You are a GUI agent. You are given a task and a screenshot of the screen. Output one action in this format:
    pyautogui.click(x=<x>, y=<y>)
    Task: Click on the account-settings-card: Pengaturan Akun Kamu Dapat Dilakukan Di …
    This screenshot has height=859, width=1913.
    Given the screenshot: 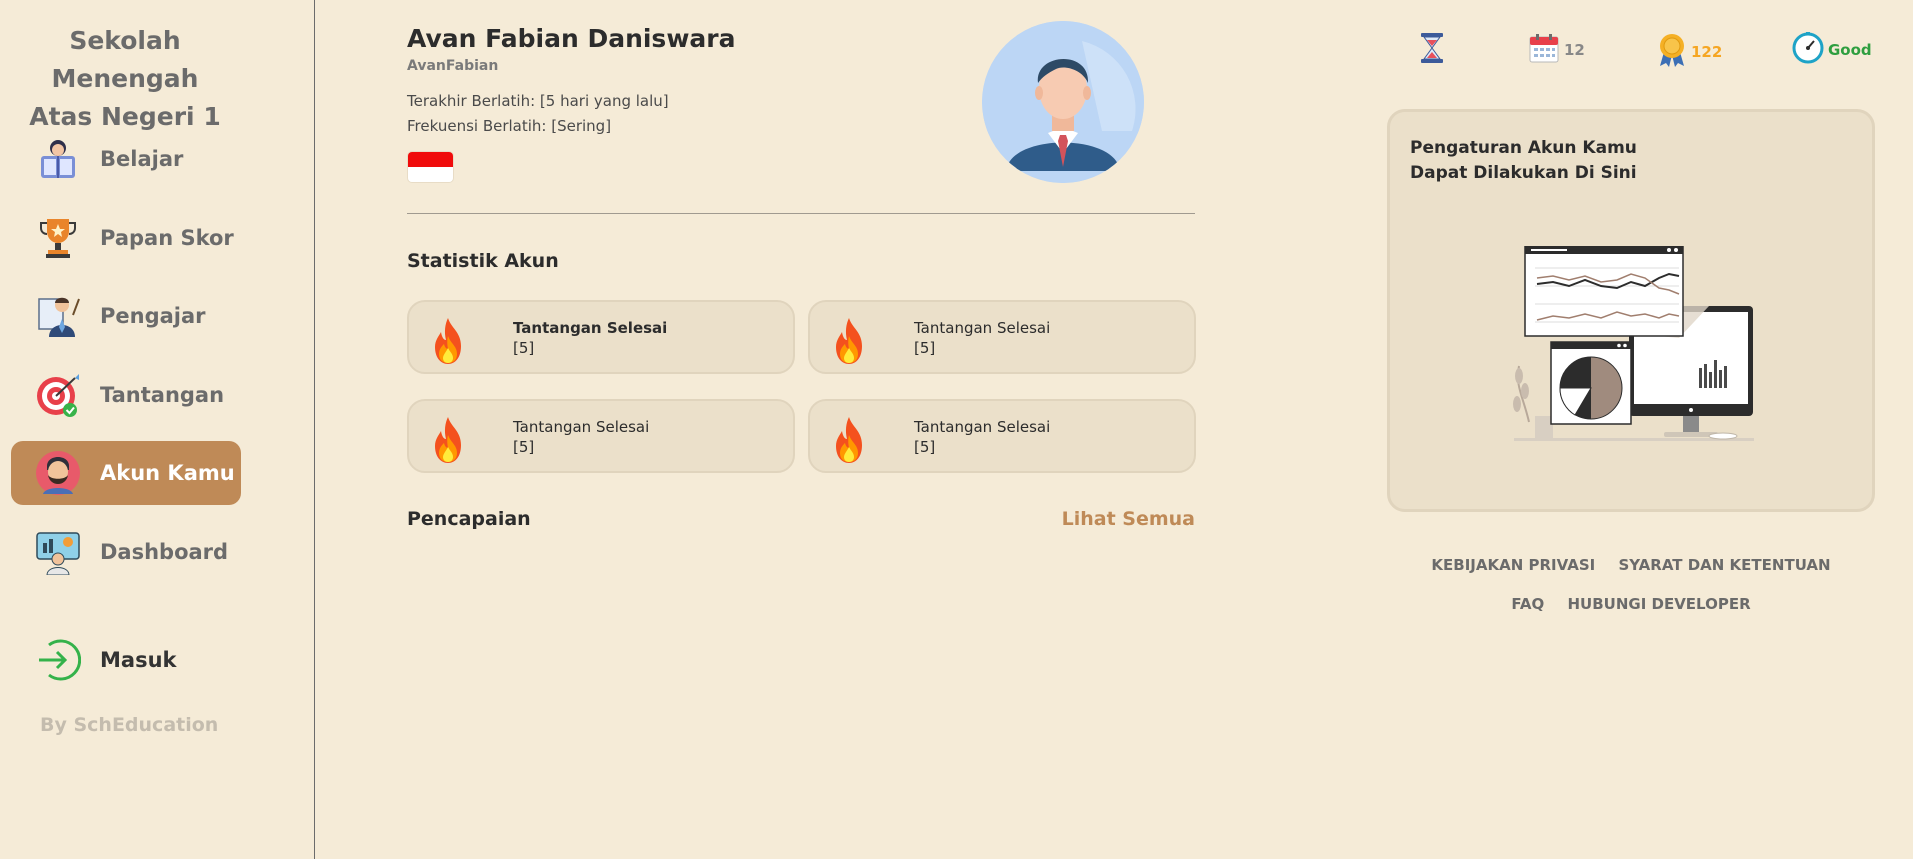 What is the action you would take?
    pyautogui.click(x=1631, y=310)
    